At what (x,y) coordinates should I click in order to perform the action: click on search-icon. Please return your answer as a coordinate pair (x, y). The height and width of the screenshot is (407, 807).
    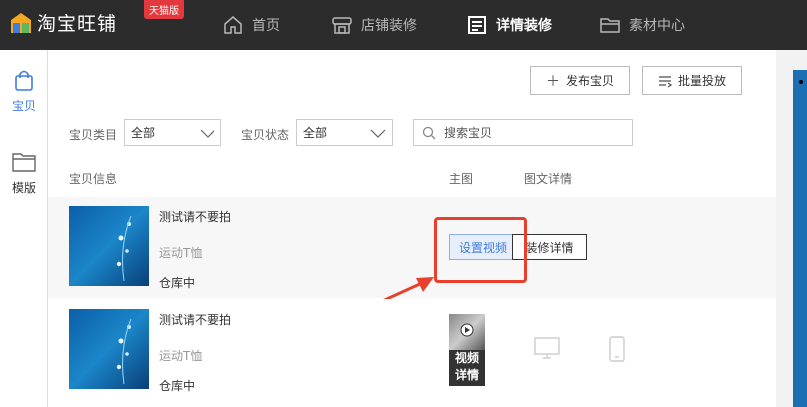
    Looking at the image, I should click on (429, 132).